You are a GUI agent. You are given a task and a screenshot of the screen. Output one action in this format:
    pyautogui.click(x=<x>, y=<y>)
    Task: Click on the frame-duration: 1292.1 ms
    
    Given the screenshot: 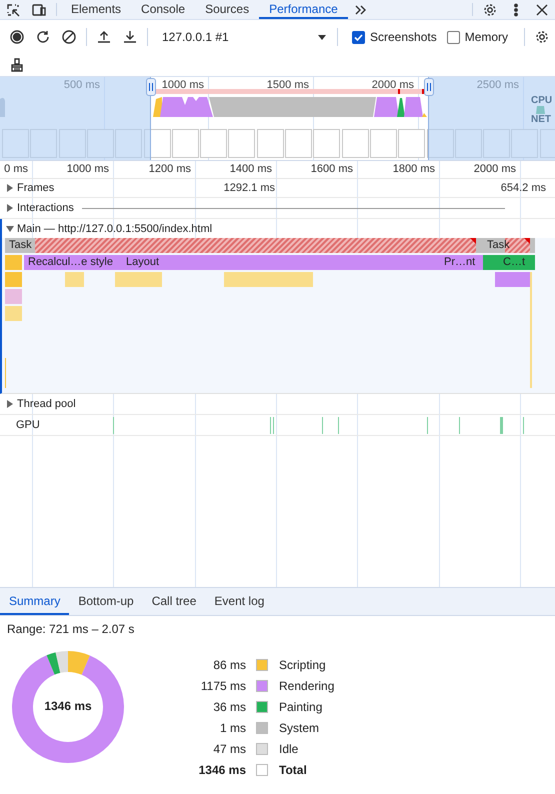 What is the action you would take?
    pyautogui.click(x=248, y=188)
    